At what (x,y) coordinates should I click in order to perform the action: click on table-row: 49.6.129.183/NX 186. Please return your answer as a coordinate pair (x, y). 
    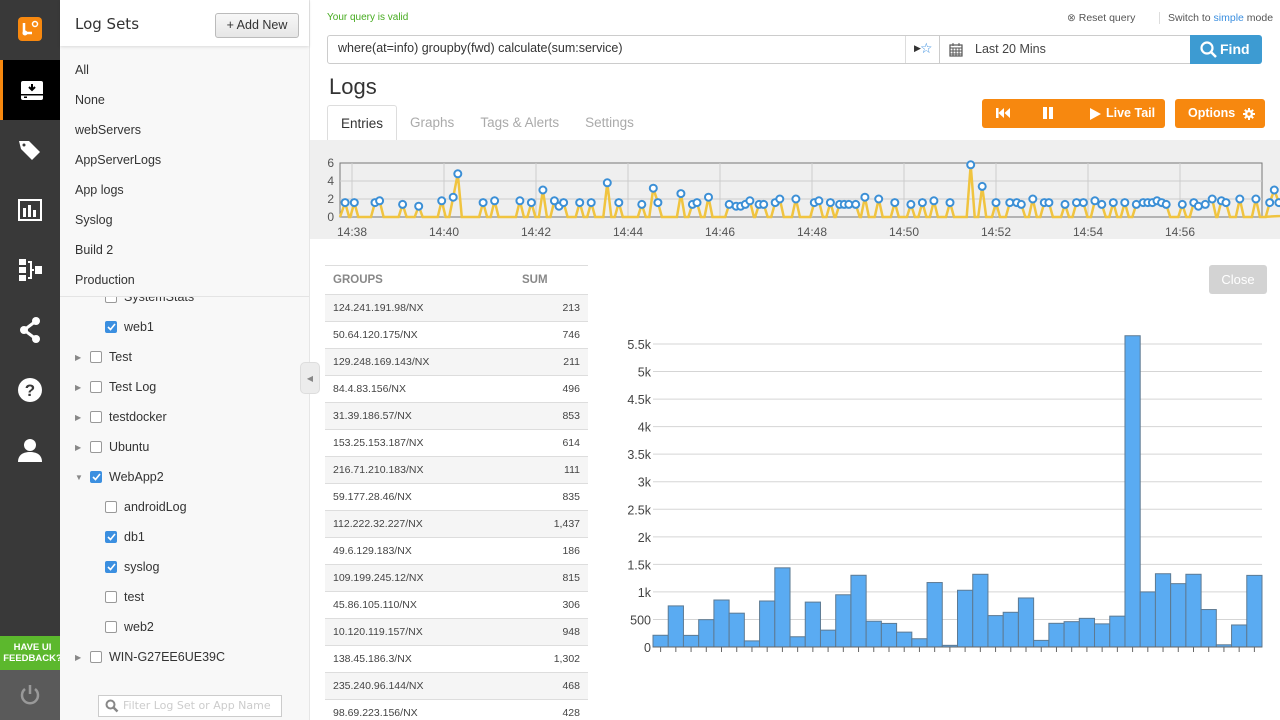
    Looking at the image, I should click on (456, 551).